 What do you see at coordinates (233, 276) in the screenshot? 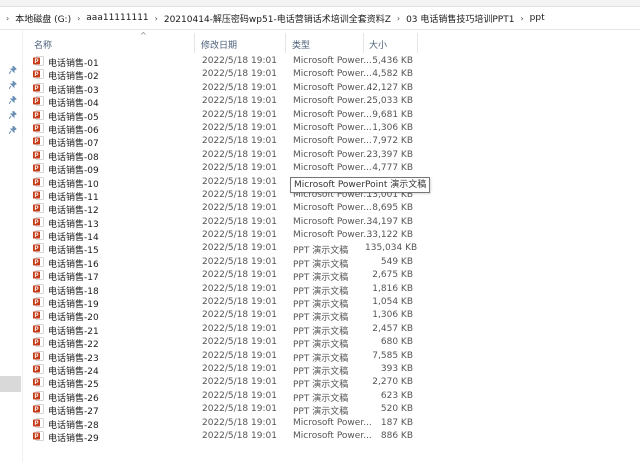
I see `table-row: P 电话销售-17 2022/5/18 19:01 PPT 演示文稿 2,675 KB` at bounding box center [233, 276].